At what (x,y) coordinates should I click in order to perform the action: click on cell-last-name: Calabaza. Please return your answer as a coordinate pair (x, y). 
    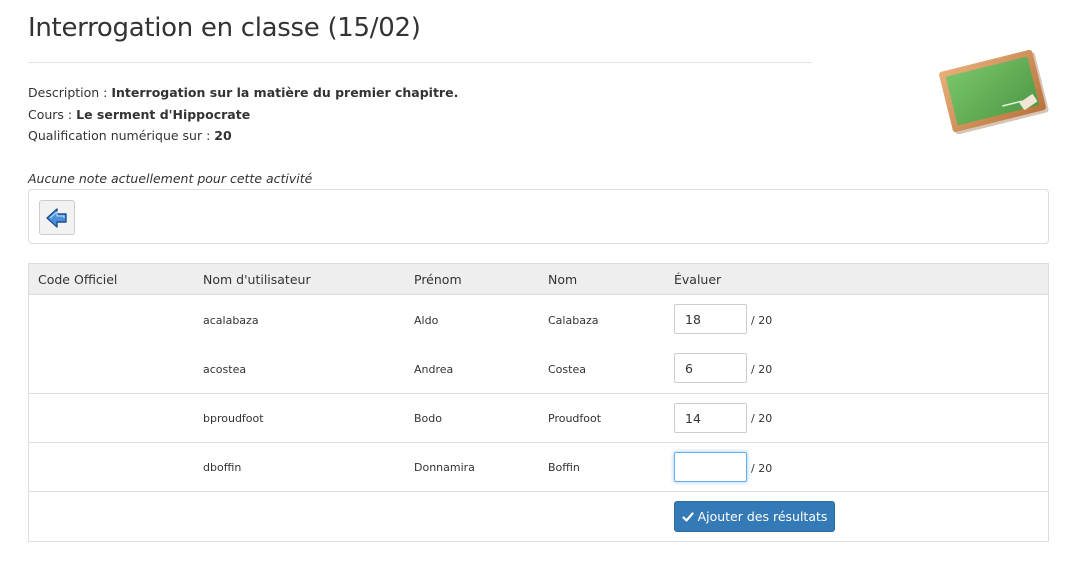
    Looking at the image, I should click on (573, 320).